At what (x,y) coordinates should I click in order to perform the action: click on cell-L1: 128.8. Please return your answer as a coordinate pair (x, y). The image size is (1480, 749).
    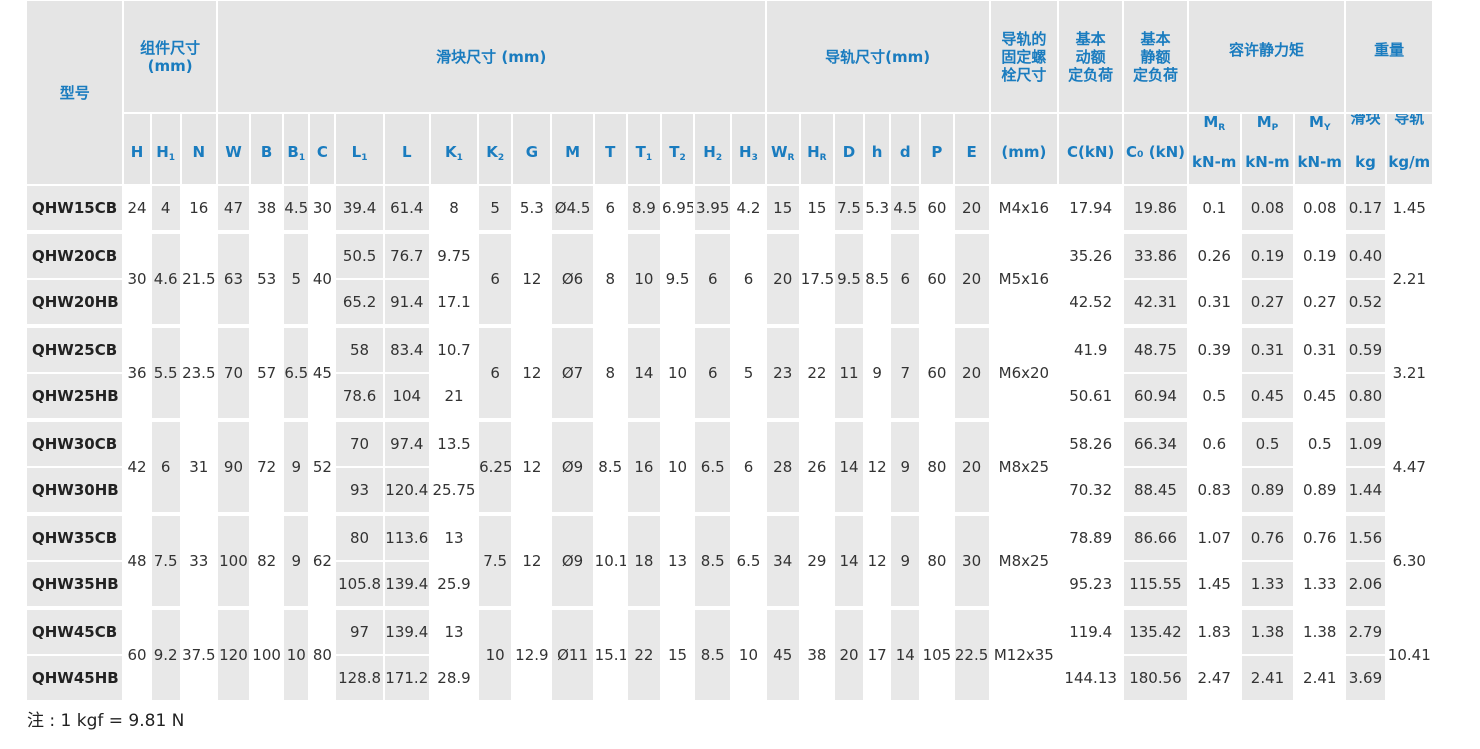
    Looking at the image, I should click on (360, 679).